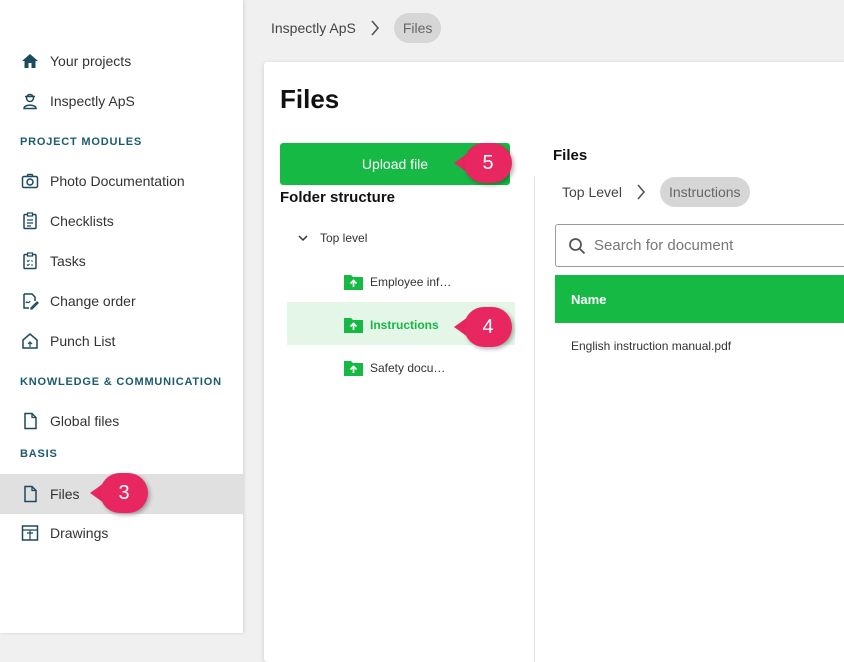  I want to click on section-heading-basis: BASIS, so click(39, 454).